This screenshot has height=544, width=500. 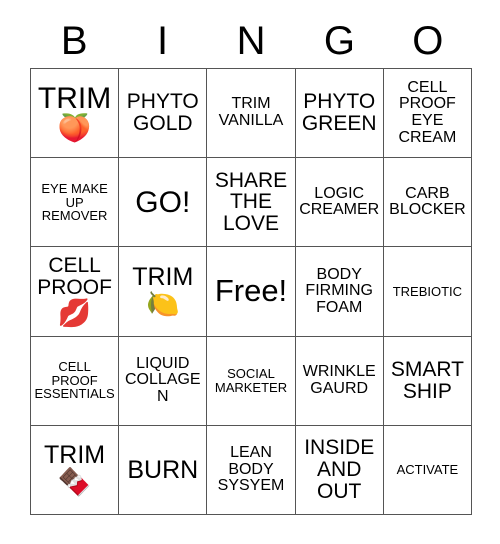 I want to click on bingo-cell-label: CELL PROOF EYE CREAM, so click(x=427, y=112).